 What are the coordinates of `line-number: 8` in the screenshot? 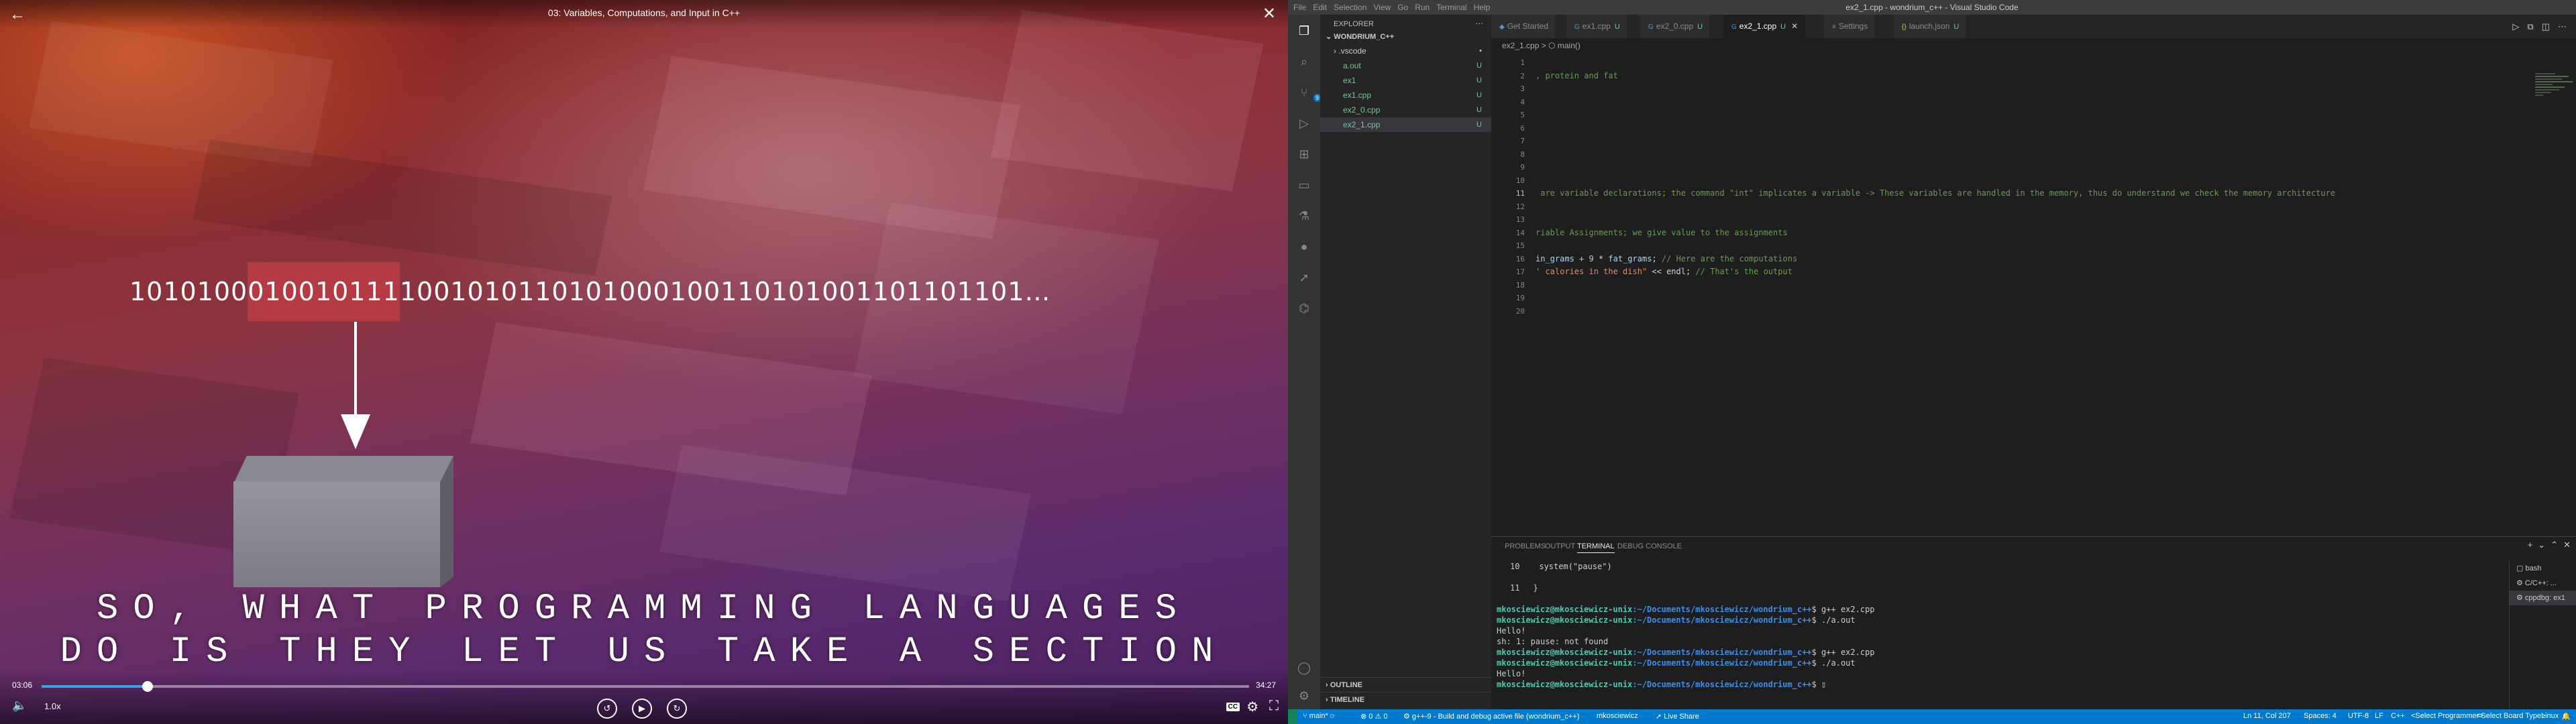 It's located at (1522, 154).